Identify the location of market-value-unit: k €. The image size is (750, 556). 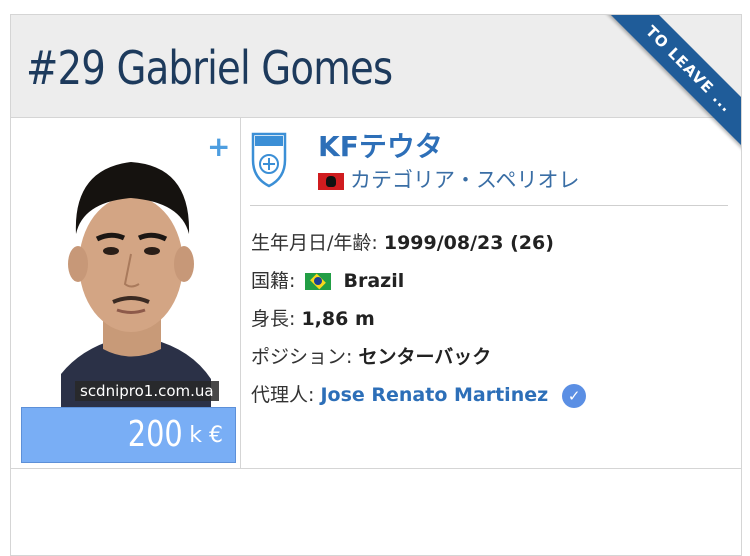
(206, 435).